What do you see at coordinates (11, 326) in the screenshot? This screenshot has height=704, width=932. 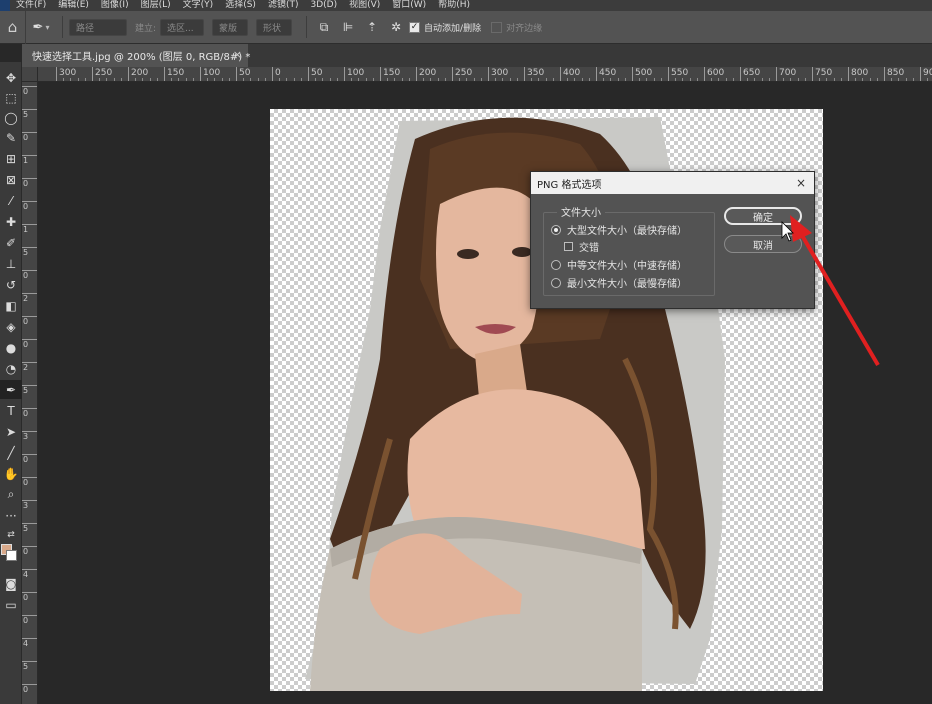 I see `paint-bucket-icon: ◈` at bounding box center [11, 326].